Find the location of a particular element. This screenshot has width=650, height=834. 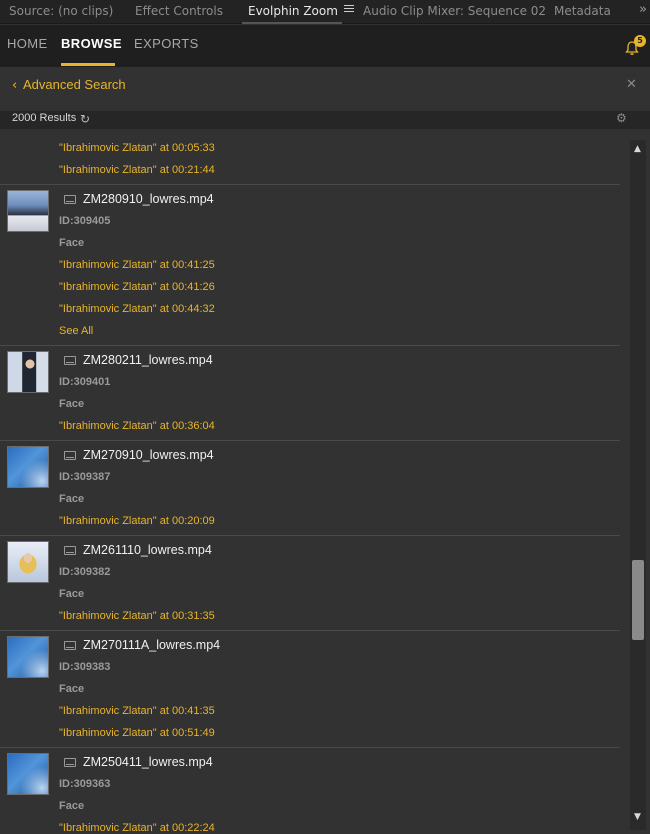

hit-line: "Ibrahimovic Zlatan" at 00:41:35 is located at coordinates (137, 711).